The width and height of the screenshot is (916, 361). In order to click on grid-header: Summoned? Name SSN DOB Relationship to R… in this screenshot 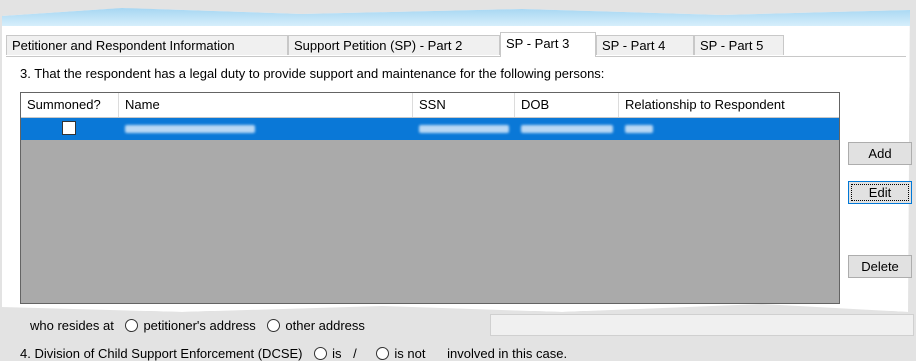, I will do `click(430, 105)`.